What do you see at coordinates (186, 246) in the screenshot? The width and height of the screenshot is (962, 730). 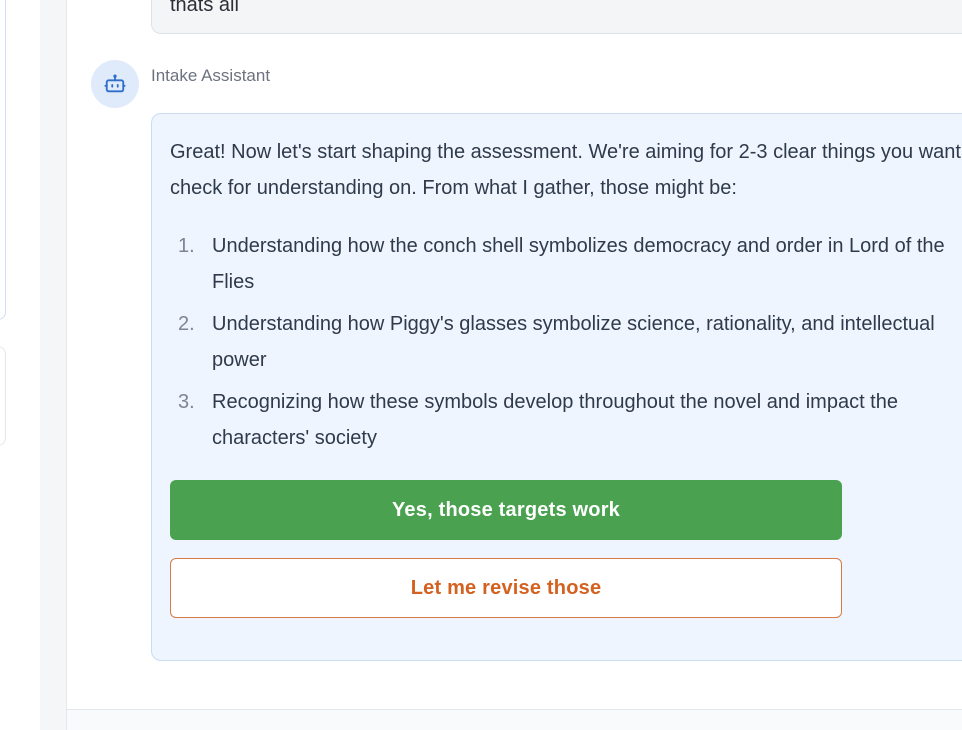 I see `list-item-number: 1.` at bounding box center [186, 246].